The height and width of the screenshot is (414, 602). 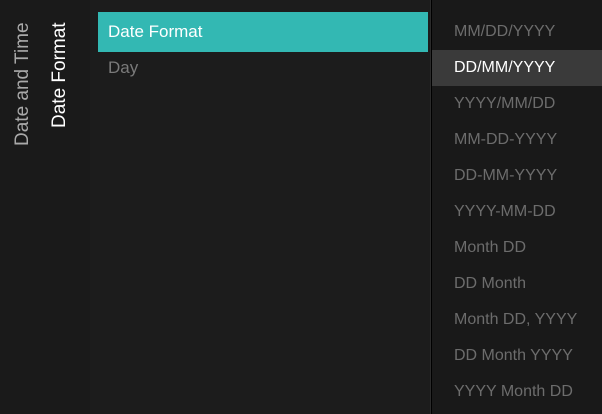 What do you see at coordinates (517, 32) in the screenshot?
I see `option-mm-dd-yyyy-slash: MM/DD/YYYY` at bounding box center [517, 32].